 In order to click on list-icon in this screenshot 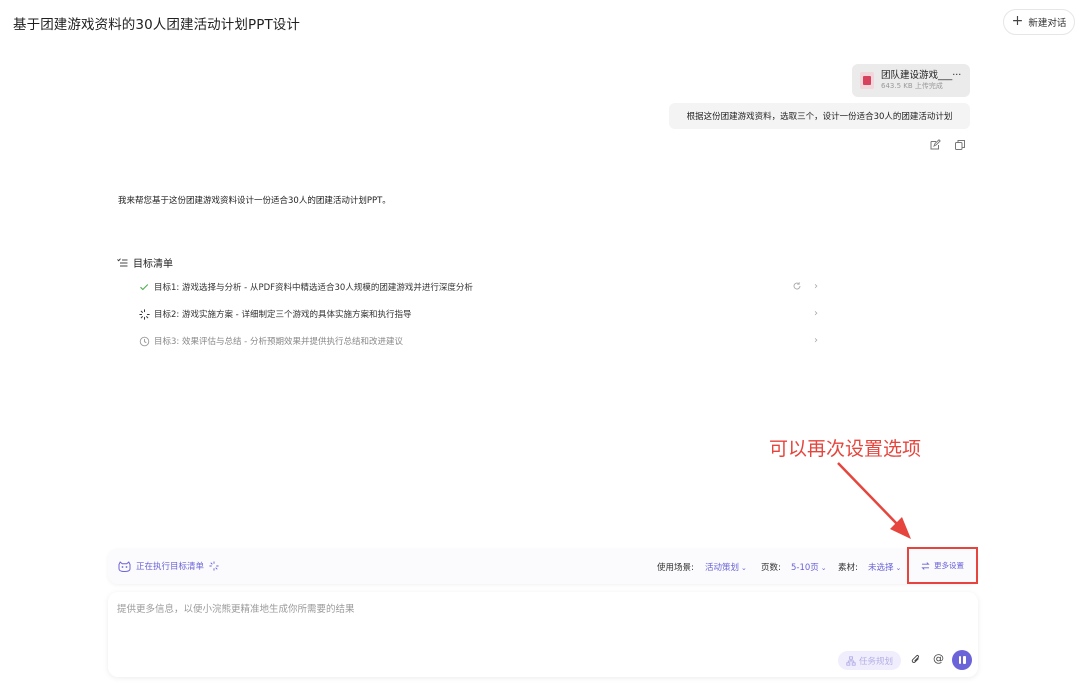, I will do `click(122, 261)`.